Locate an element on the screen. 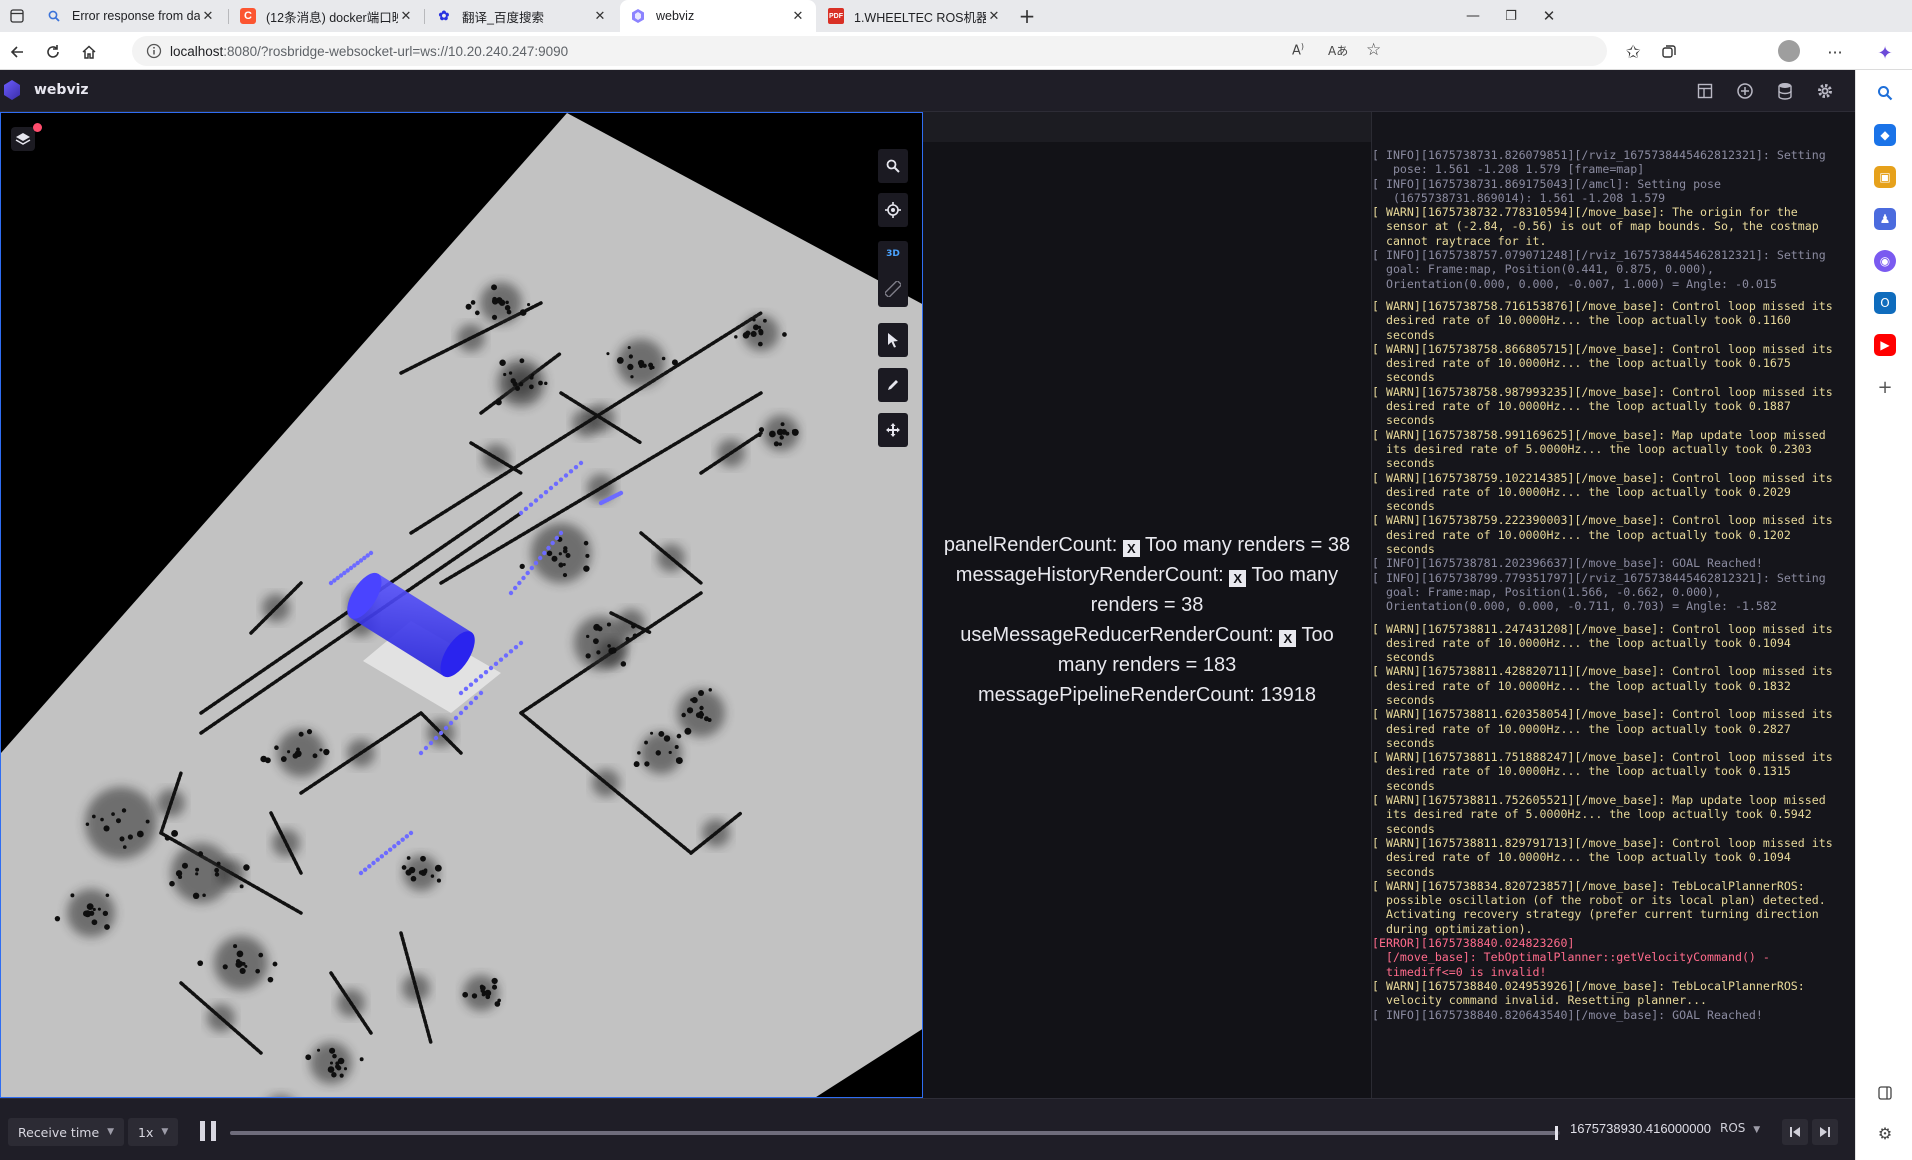 This screenshot has width=1912, height=1160. read-aloud-icon: A) is located at coordinates (1298, 50).